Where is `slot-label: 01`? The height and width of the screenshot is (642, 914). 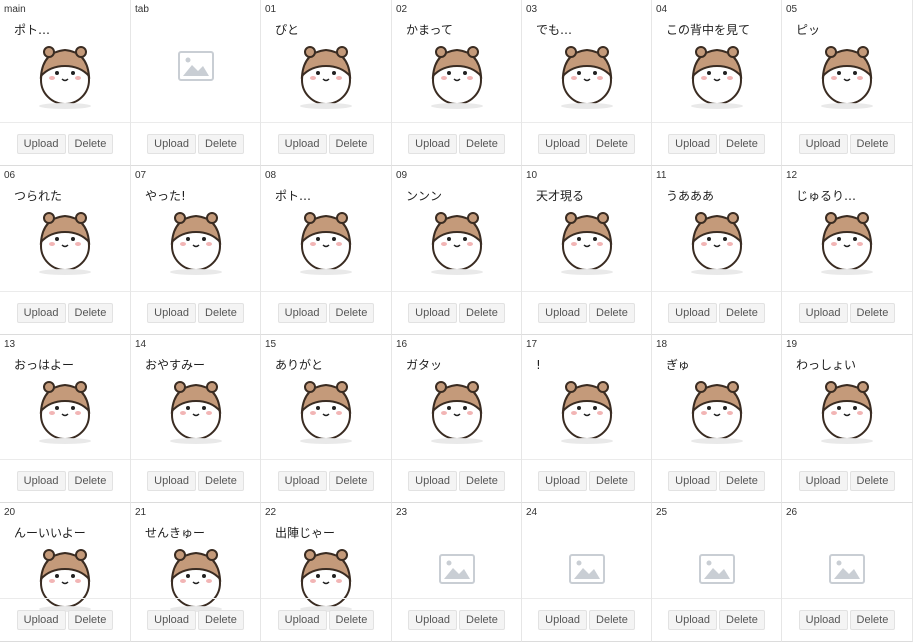
slot-label: 01 is located at coordinates (271, 9).